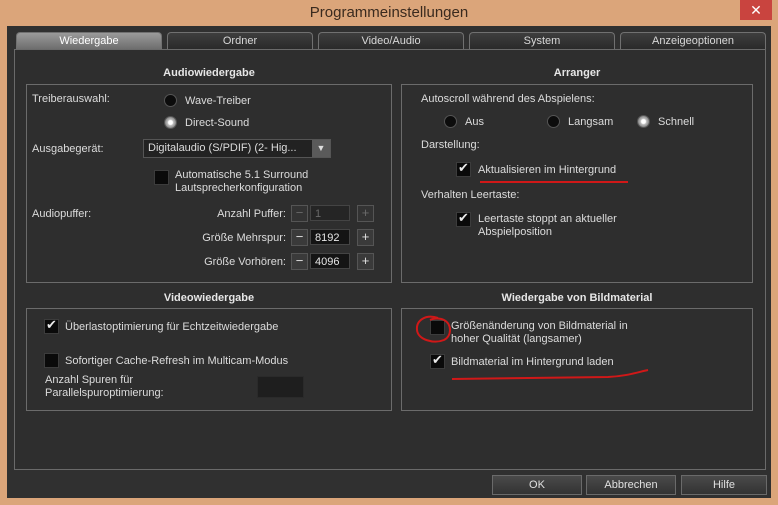  I want to click on device-label: Ausgabegerät:, so click(68, 149).